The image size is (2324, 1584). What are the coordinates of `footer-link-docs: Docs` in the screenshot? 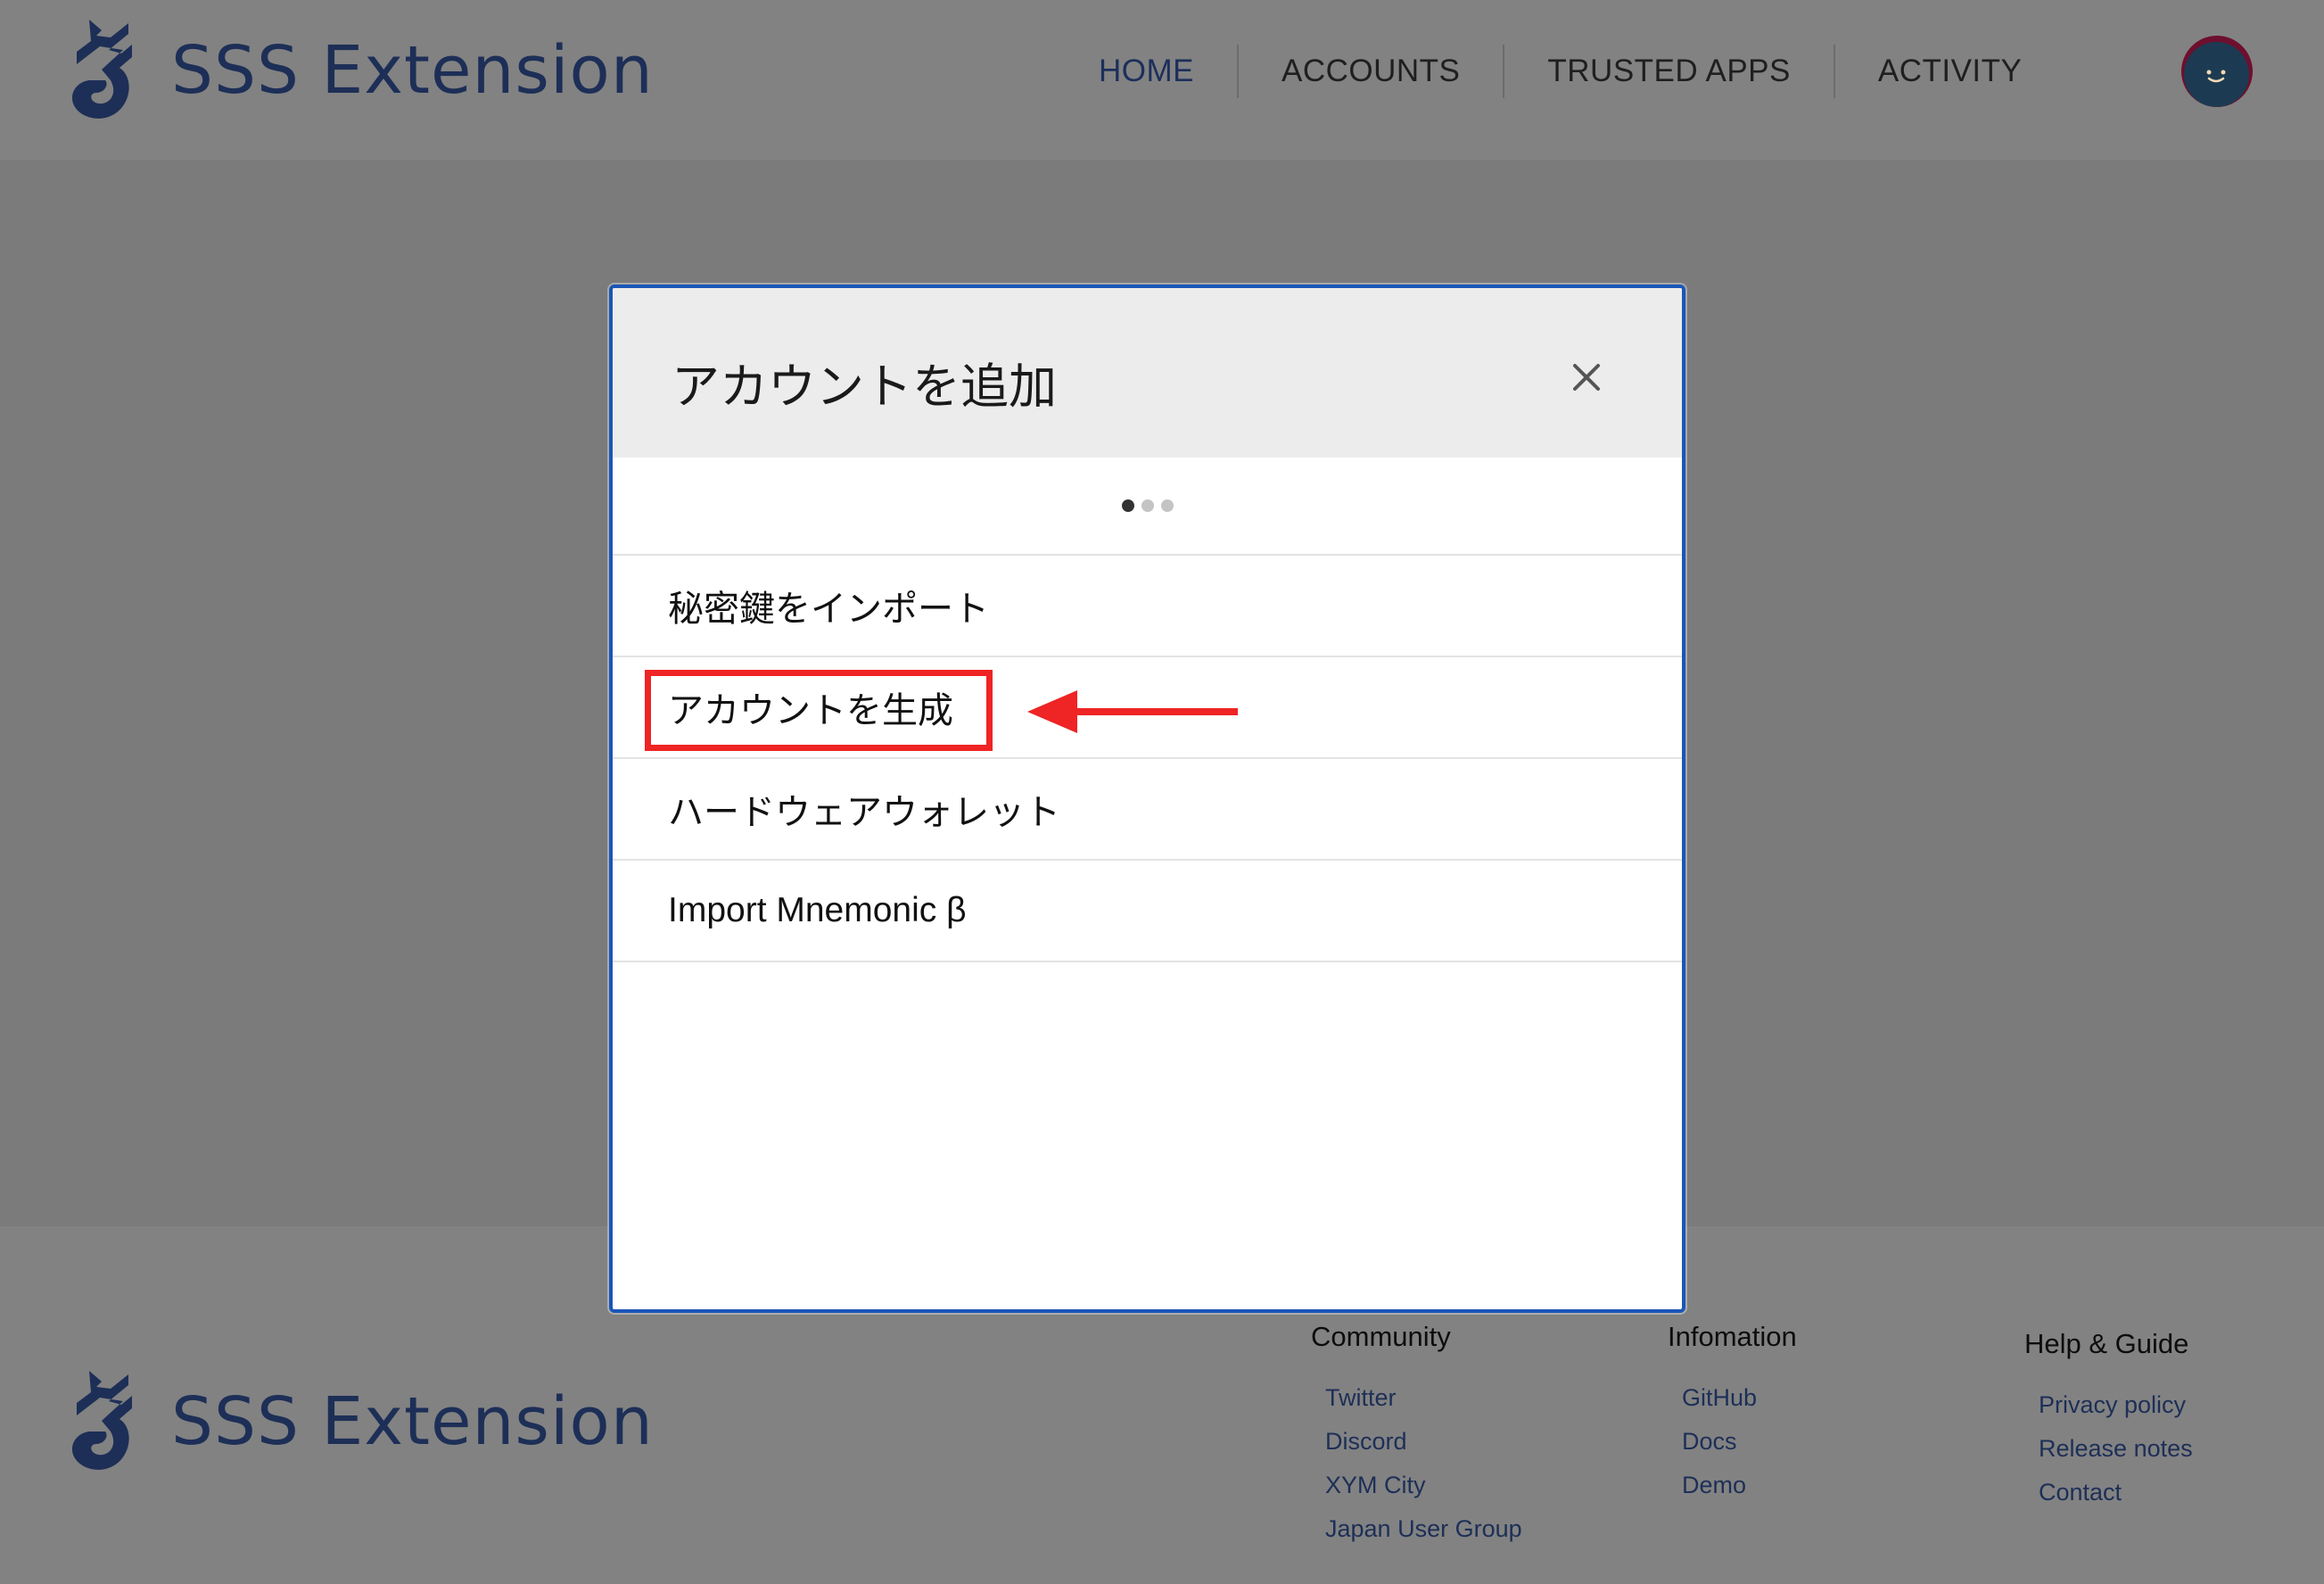 It's located at (1739, 1442).